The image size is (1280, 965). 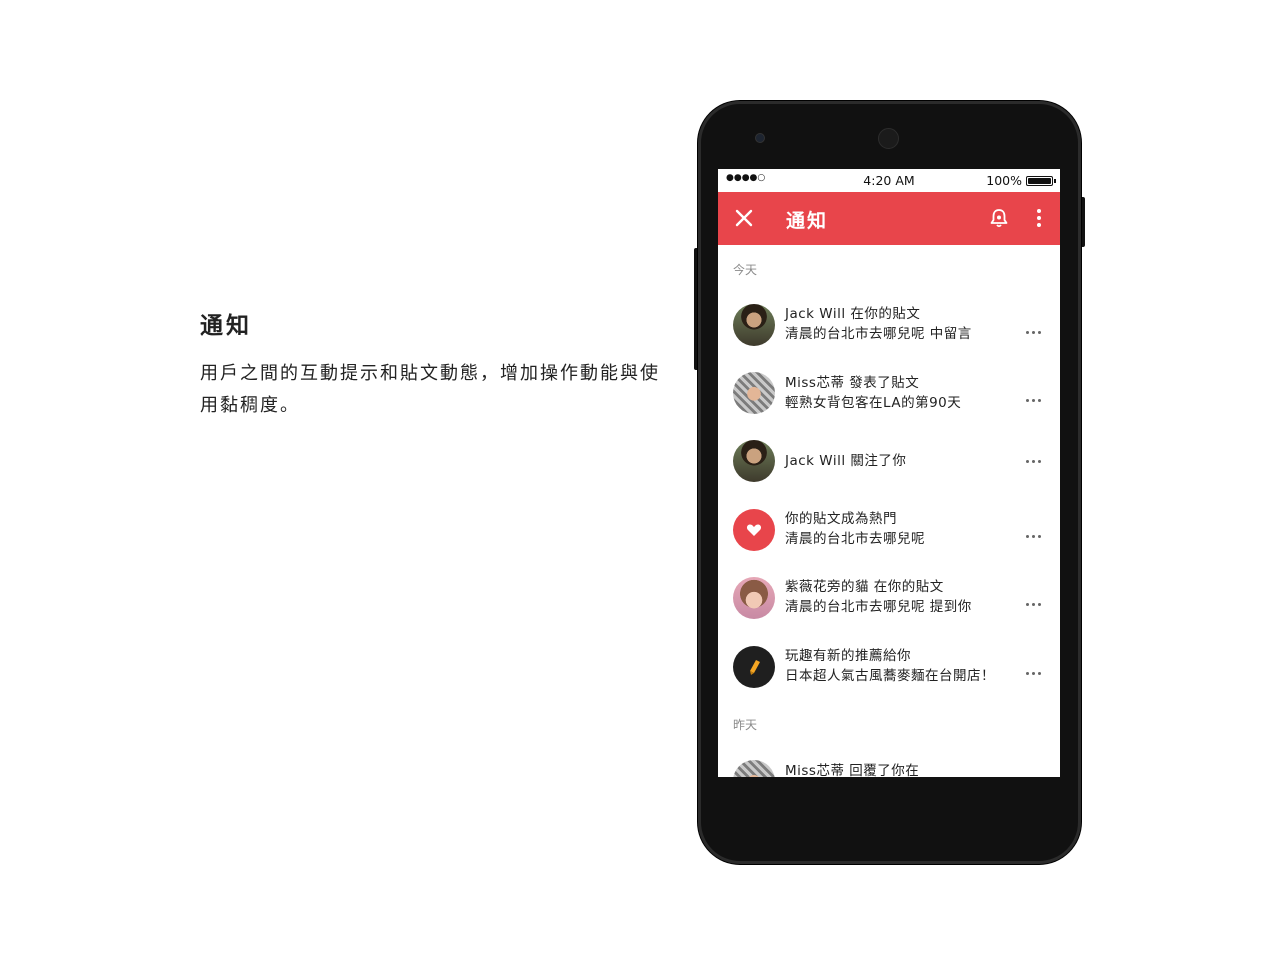 What do you see at coordinates (855, 539) in the screenshot?
I see `notification-line2: 清晨的台北市去哪兒呢` at bounding box center [855, 539].